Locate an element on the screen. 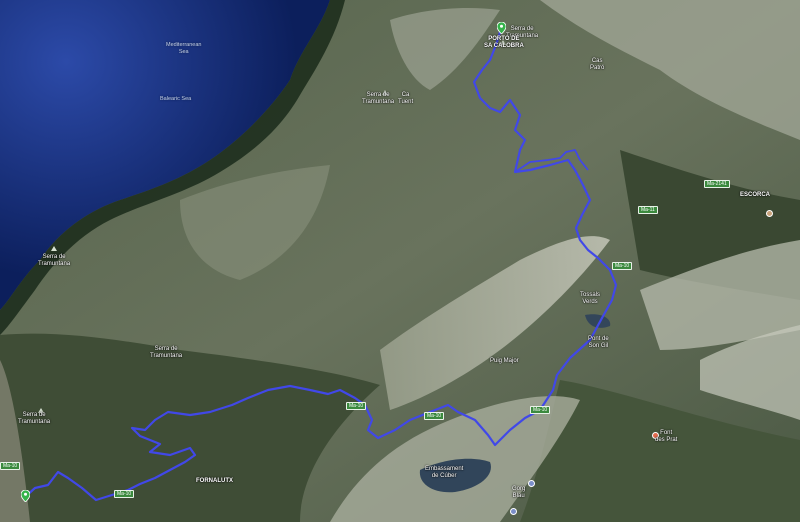  place-label: FORNALUTX is located at coordinates (214, 481).